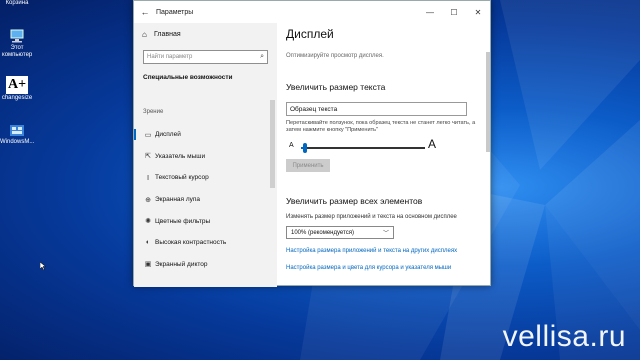 This screenshot has height=360, width=640. Describe the element at coordinates (385, 234) in the screenshot. I see `chevron-down-icon: ﹀` at that location.